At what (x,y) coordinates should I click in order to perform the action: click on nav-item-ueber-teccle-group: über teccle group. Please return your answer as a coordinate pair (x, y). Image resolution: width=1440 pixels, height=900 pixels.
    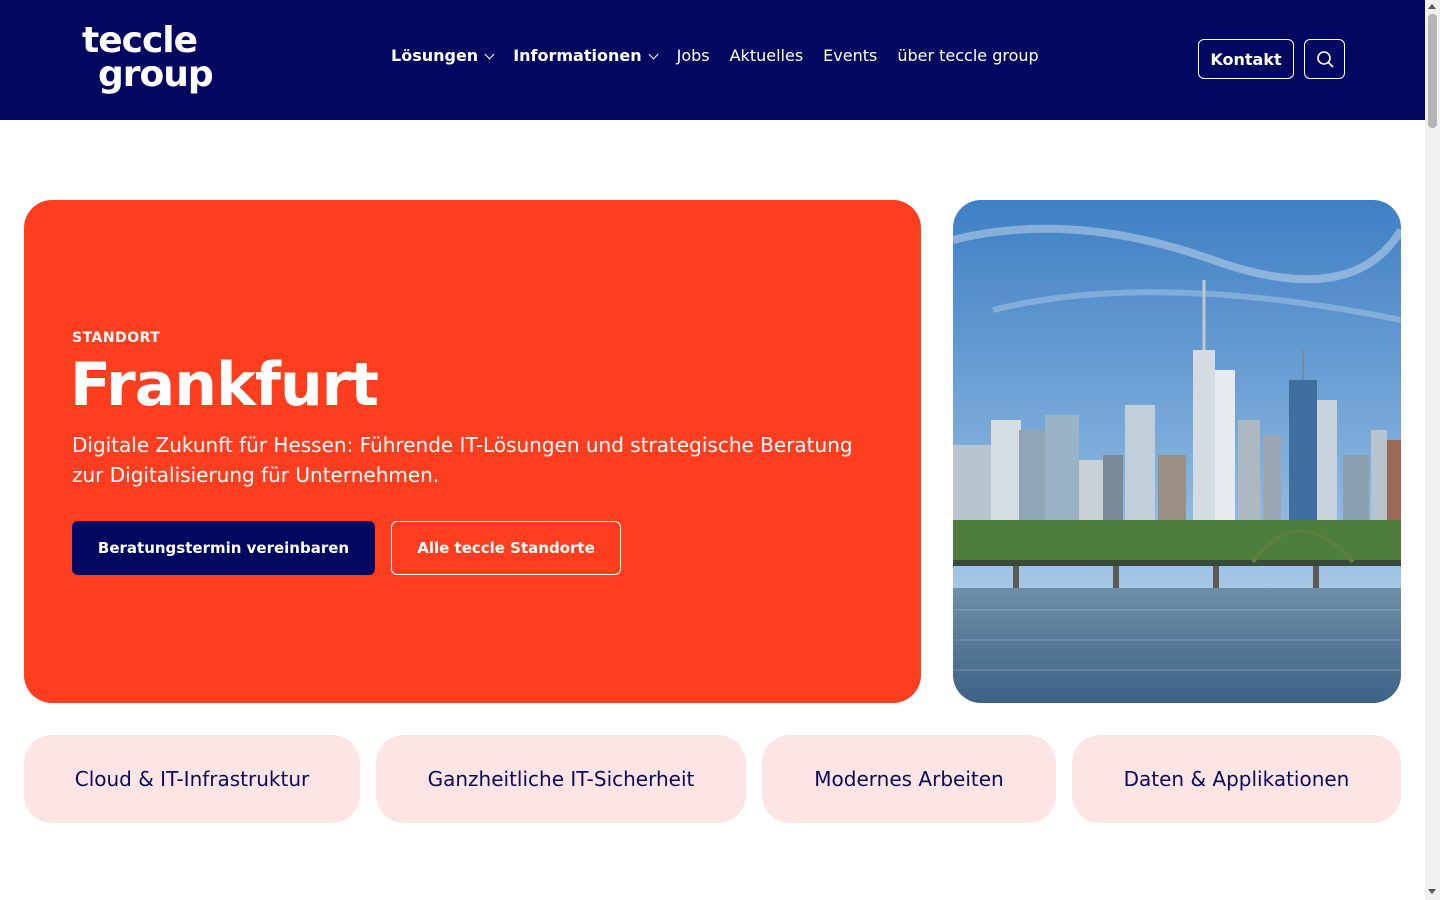
    Looking at the image, I should click on (967, 55).